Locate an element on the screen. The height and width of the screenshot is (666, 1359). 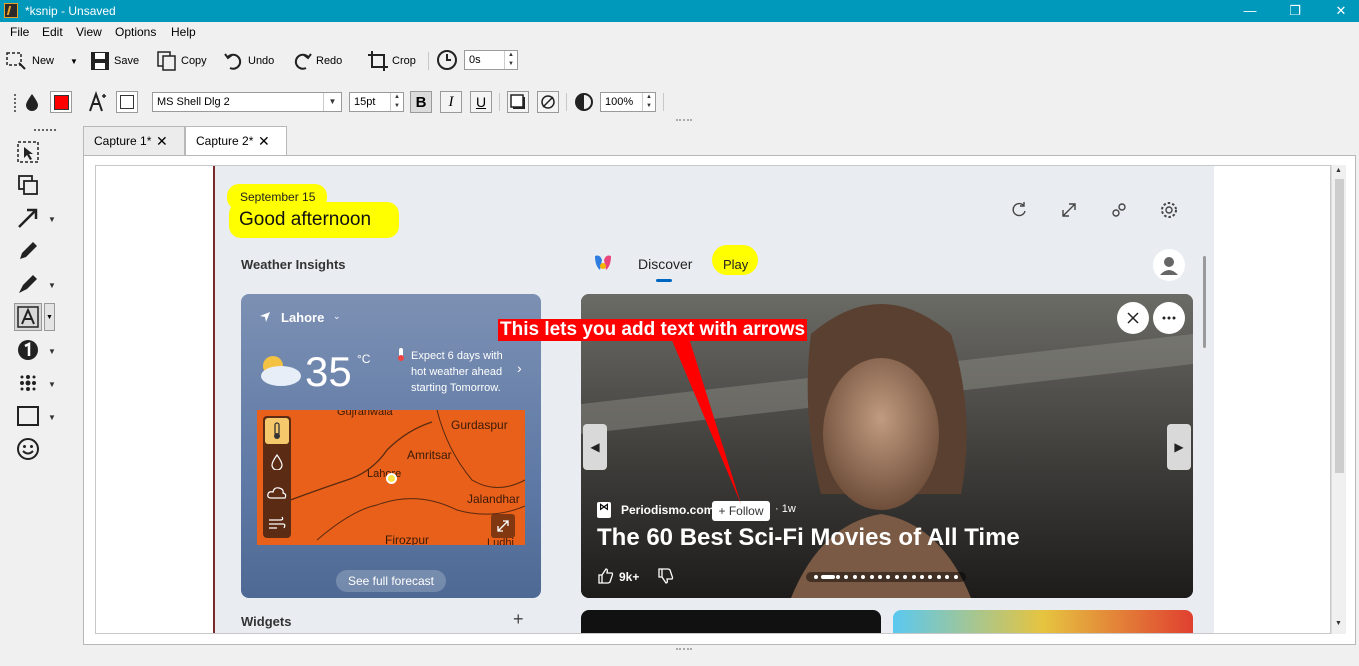
add-widget-button: + is located at coordinates (518, 619).